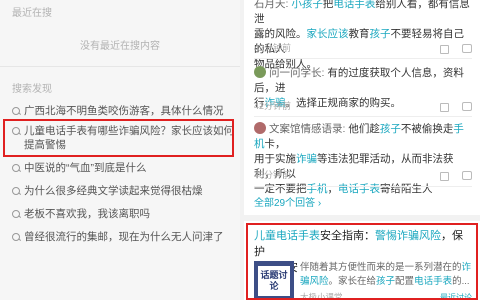 The width and height of the screenshot is (480, 300). What do you see at coordinates (363, 174) in the screenshot?
I see `comment-meta: 45分钟前` at bounding box center [363, 174].